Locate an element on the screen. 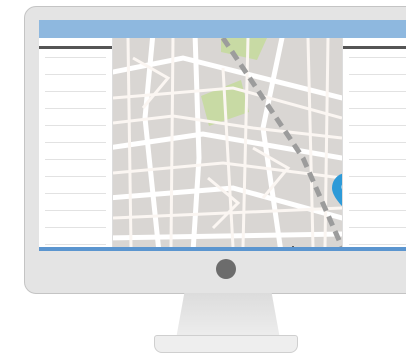 The image size is (406, 355). left-panel-header is located at coordinates (75, 47).